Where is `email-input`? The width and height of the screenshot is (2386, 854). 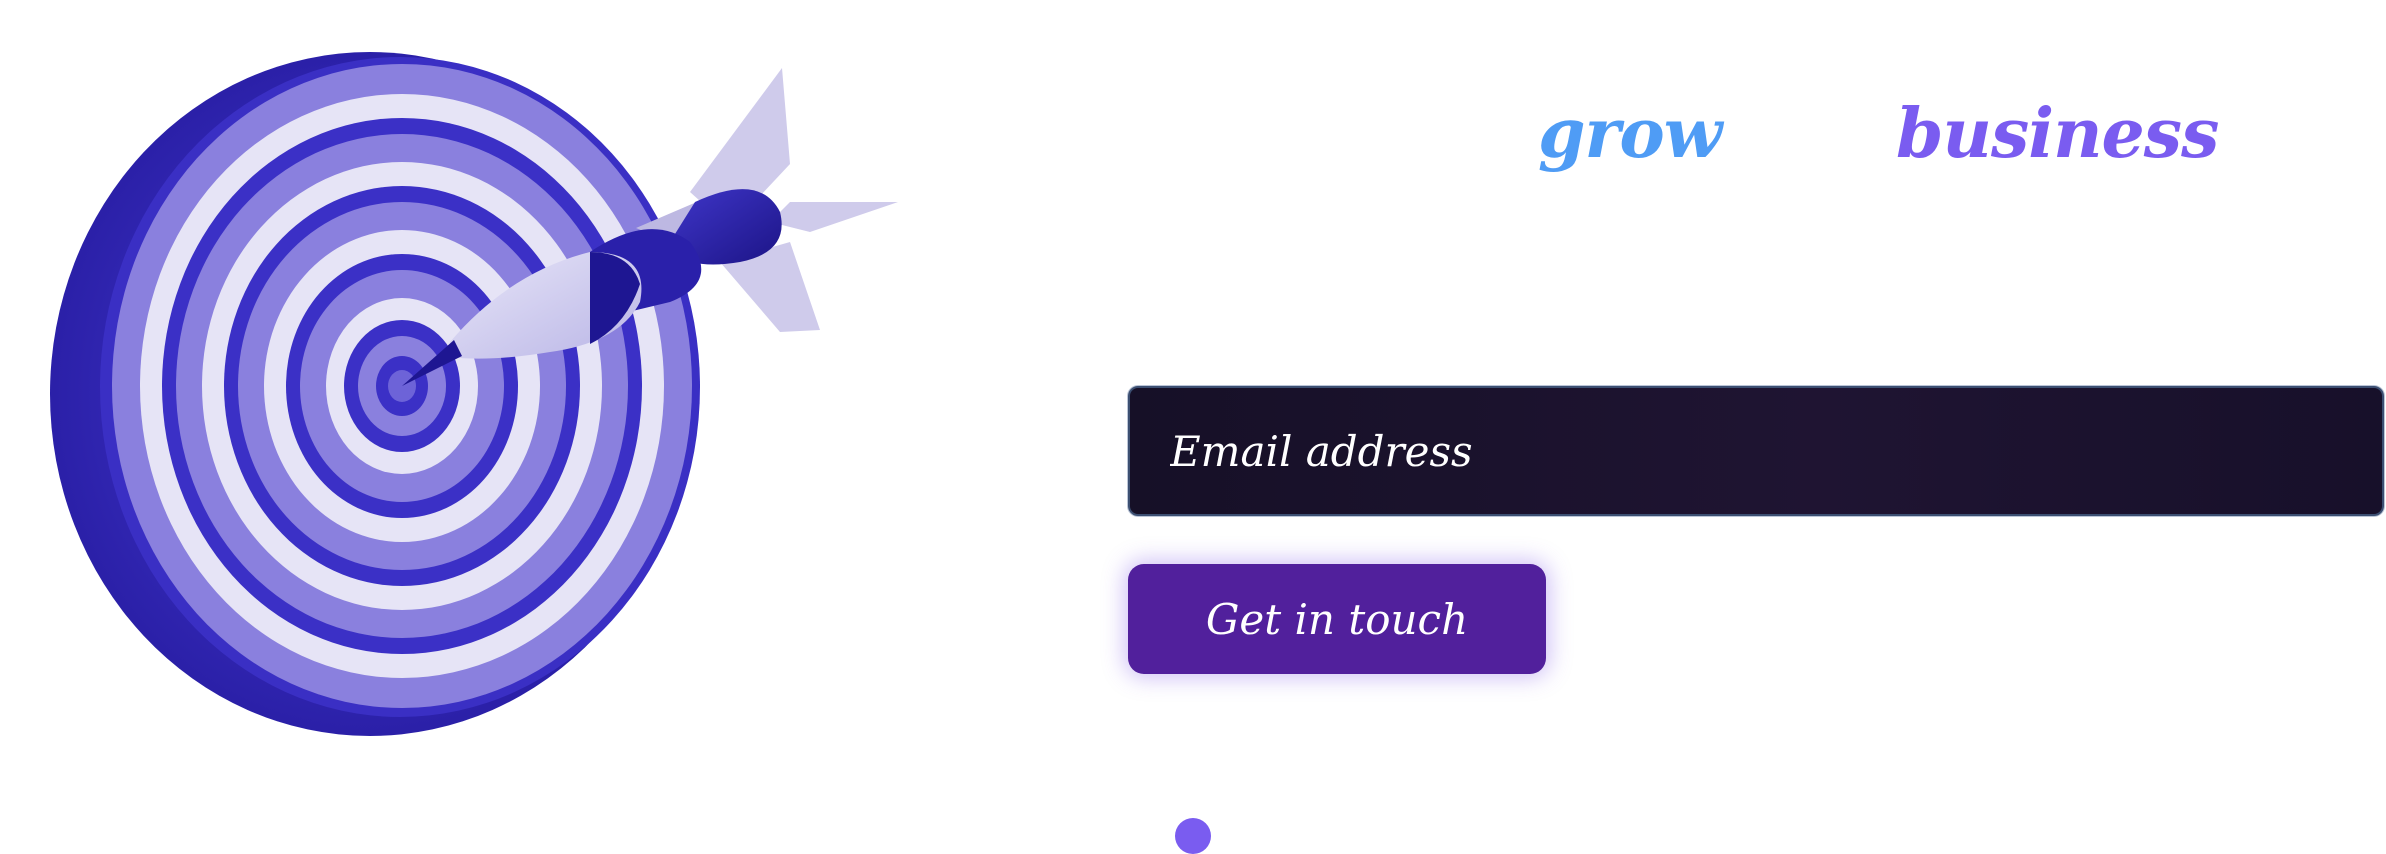 email-input is located at coordinates (1756, 451).